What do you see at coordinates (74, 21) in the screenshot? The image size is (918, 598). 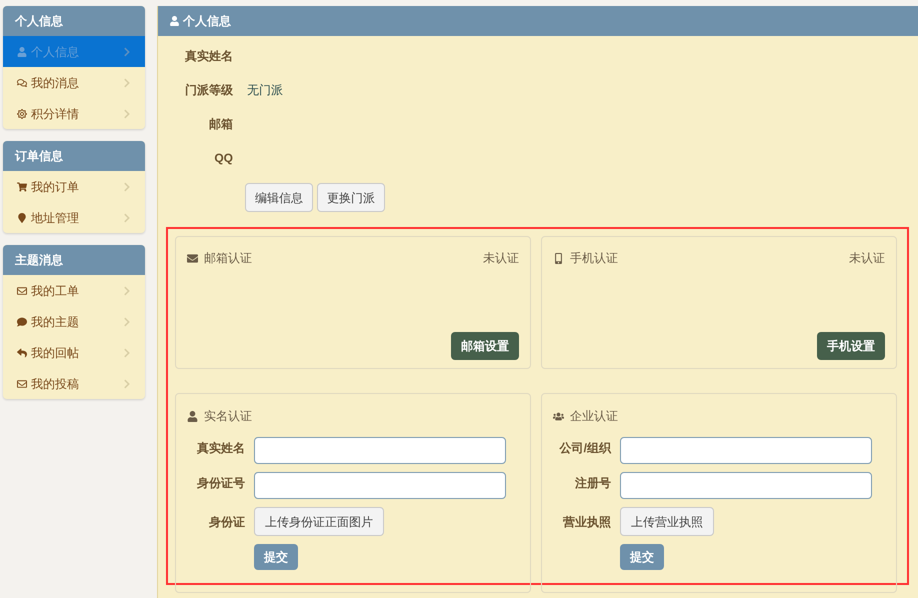 I see `sidebar-heading: 个人信息` at bounding box center [74, 21].